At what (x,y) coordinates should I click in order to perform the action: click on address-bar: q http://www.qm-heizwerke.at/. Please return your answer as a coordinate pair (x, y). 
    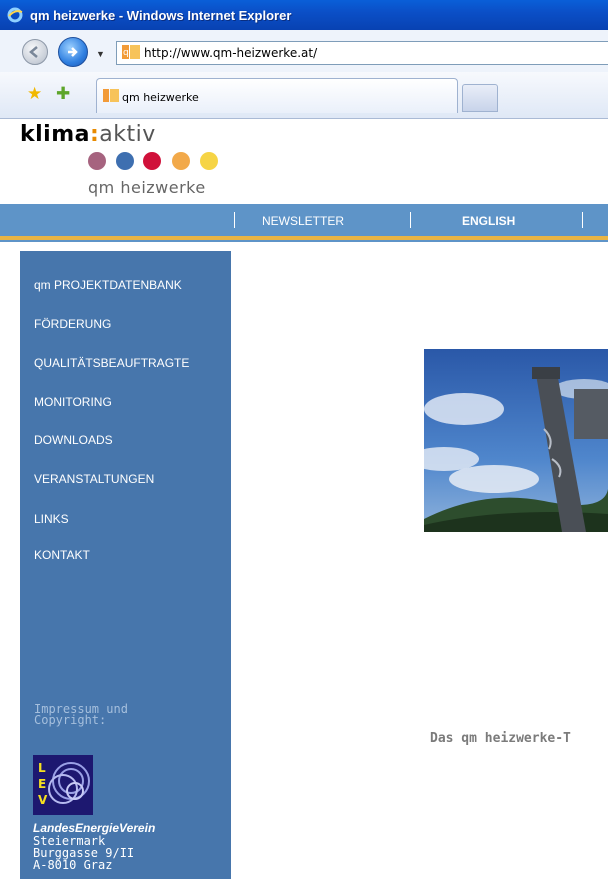
    Looking at the image, I should click on (362, 53).